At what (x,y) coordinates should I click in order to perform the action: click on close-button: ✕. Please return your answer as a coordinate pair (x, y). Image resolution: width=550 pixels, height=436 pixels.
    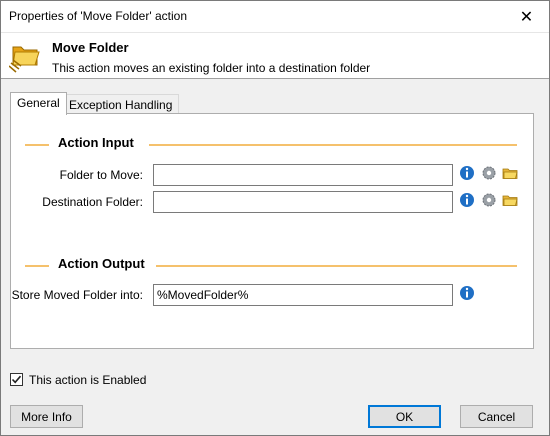
    Looking at the image, I should click on (526, 16).